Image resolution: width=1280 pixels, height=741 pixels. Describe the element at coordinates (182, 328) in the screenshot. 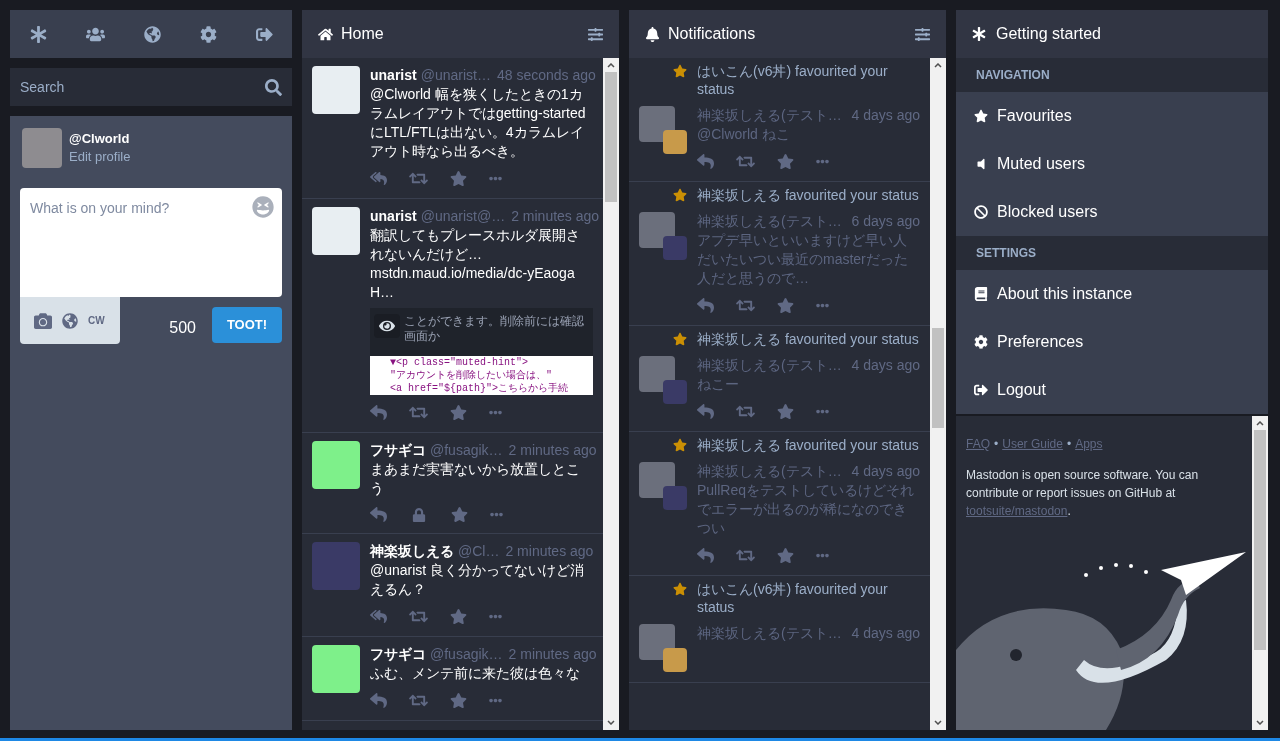

I see `character-counter: 500` at that location.